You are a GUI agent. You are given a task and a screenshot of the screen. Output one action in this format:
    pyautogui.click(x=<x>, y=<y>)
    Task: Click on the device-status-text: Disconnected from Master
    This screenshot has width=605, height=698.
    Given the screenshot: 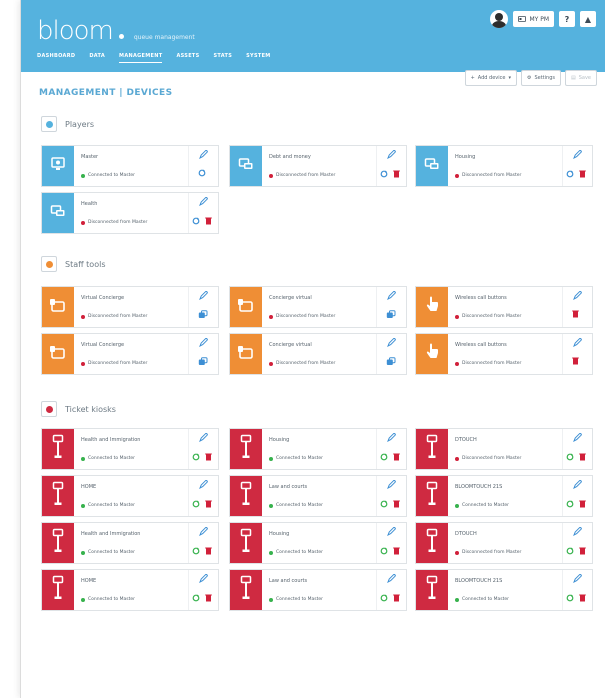 What is the action you would take?
    pyautogui.click(x=492, y=363)
    